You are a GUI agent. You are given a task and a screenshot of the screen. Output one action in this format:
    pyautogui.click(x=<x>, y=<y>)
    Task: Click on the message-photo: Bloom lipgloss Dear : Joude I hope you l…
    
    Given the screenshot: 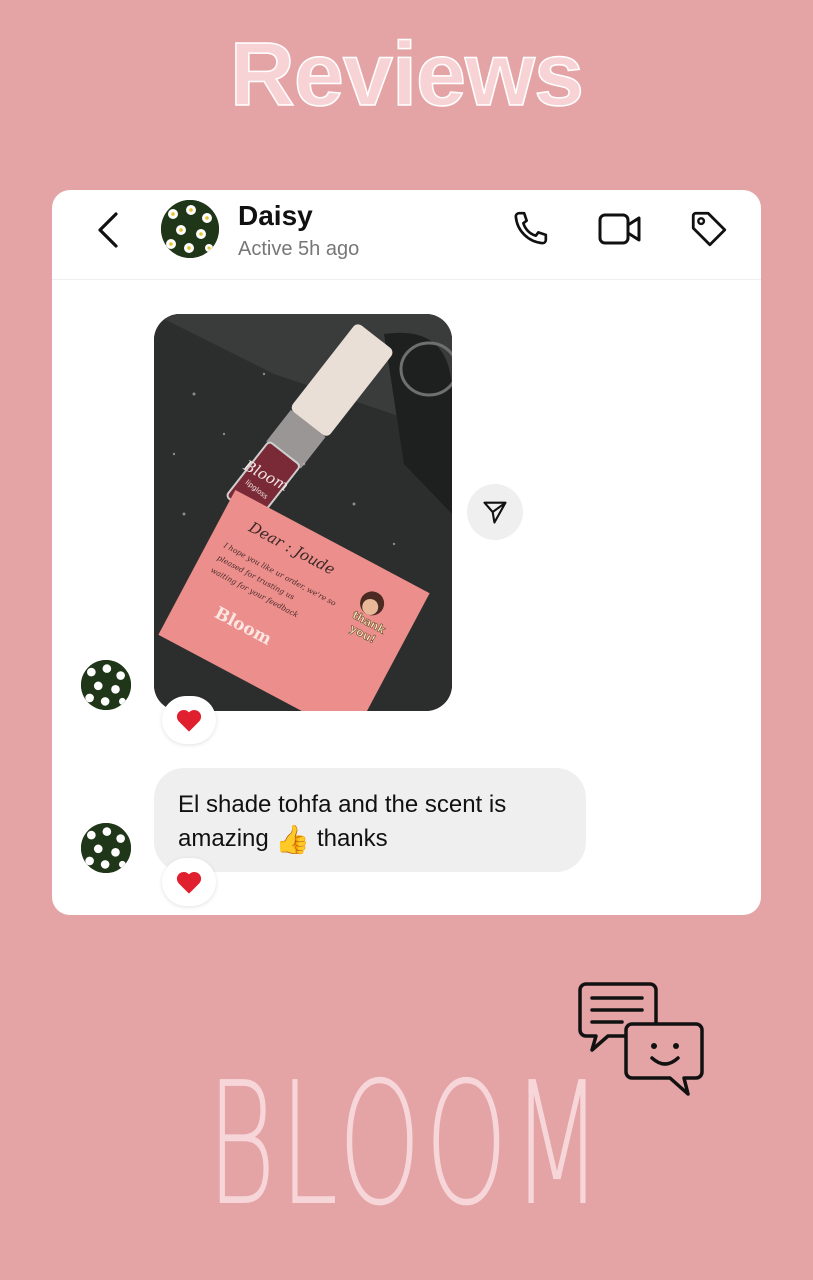 What is the action you would take?
    pyautogui.click(x=303, y=512)
    